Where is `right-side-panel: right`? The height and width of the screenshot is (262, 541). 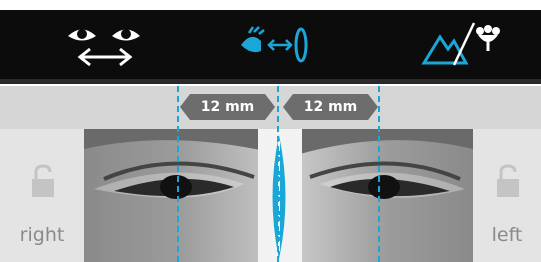
right-side-panel: right is located at coordinates (42, 195).